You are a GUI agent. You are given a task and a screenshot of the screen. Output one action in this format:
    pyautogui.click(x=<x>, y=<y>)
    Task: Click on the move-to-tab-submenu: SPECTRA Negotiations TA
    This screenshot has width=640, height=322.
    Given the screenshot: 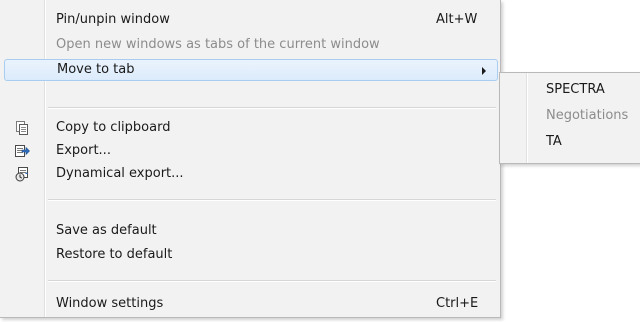 What is the action you would take?
    pyautogui.click(x=569, y=118)
    